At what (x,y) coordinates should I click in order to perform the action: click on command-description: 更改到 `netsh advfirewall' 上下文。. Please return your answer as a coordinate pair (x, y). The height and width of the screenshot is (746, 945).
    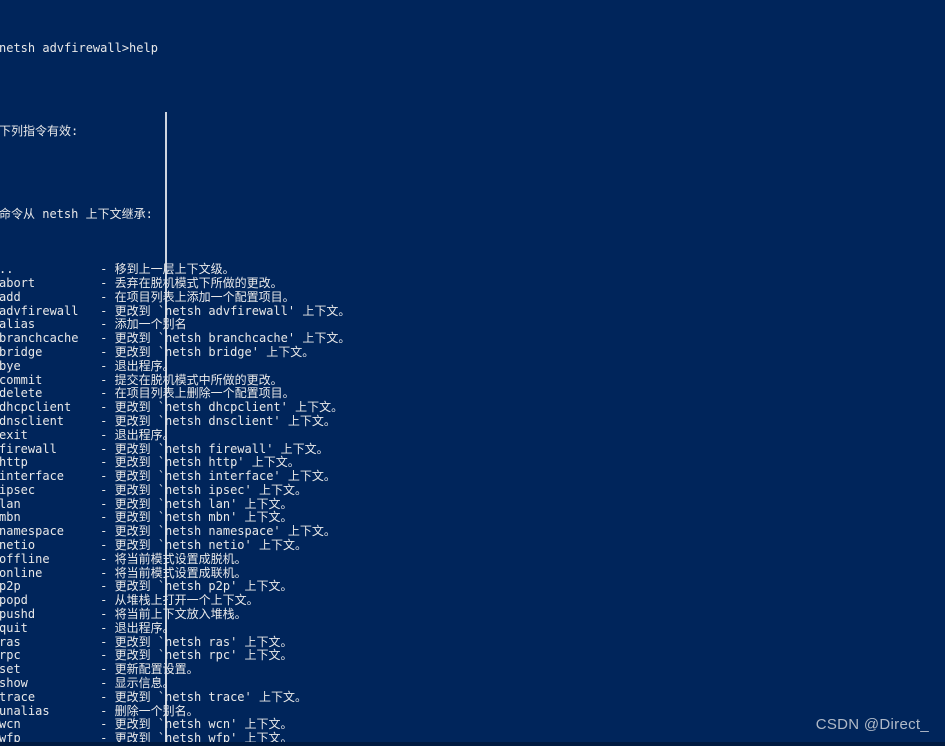
    Looking at the image, I should click on (232, 310).